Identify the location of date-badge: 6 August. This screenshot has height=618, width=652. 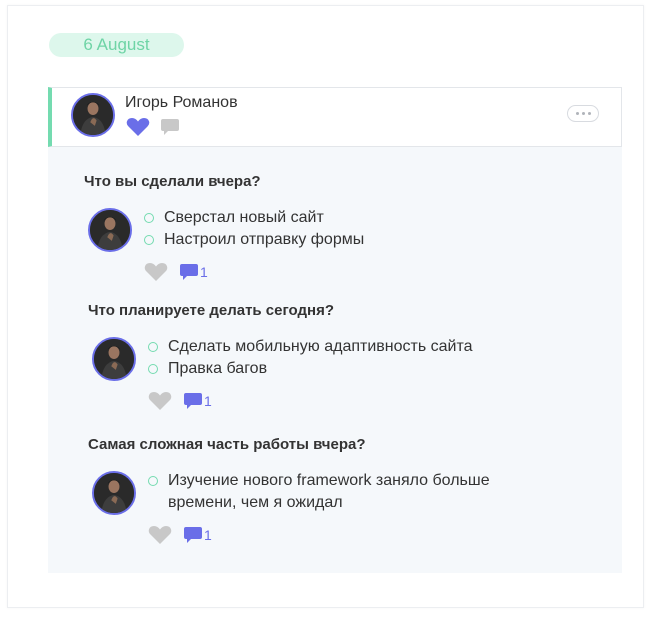
(116, 45).